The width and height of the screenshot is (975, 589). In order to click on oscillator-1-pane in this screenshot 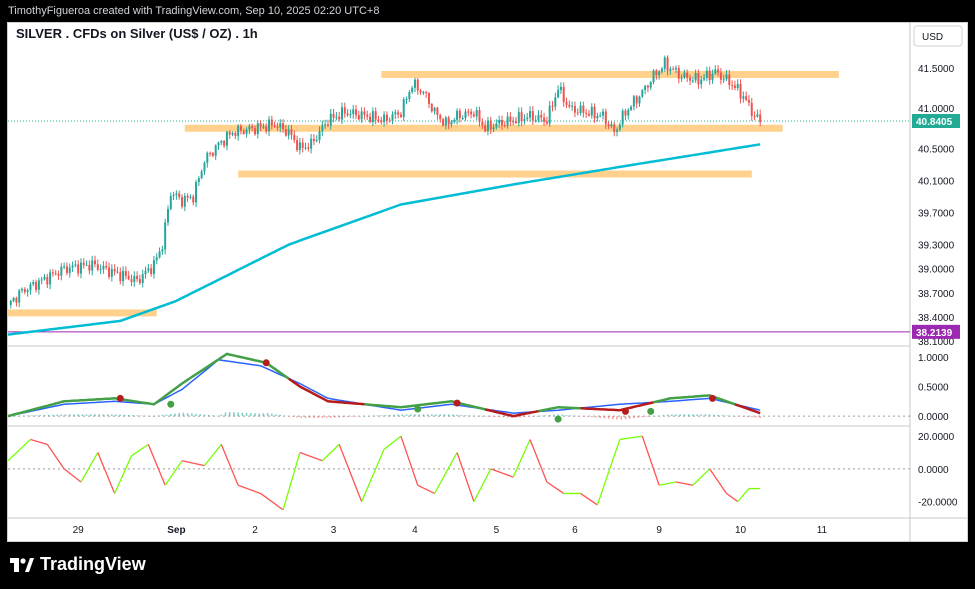, I will do `click(458, 387)`.